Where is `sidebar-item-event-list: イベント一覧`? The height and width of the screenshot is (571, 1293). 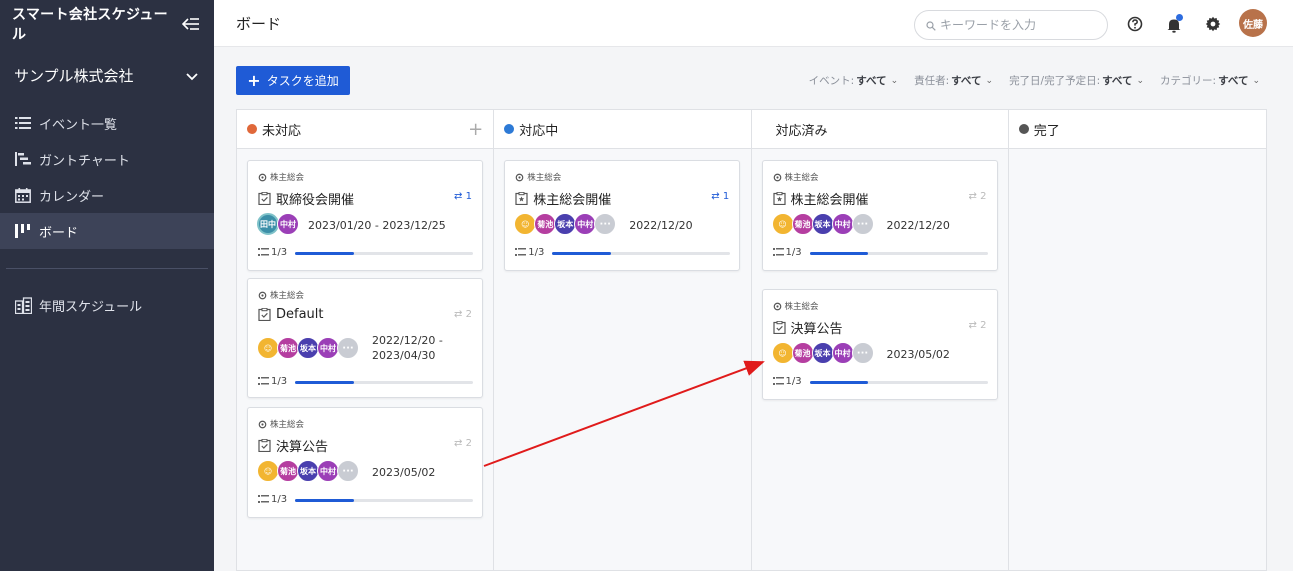
sidebar-item-event-list: イベント一覧 is located at coordinates (107, 123).